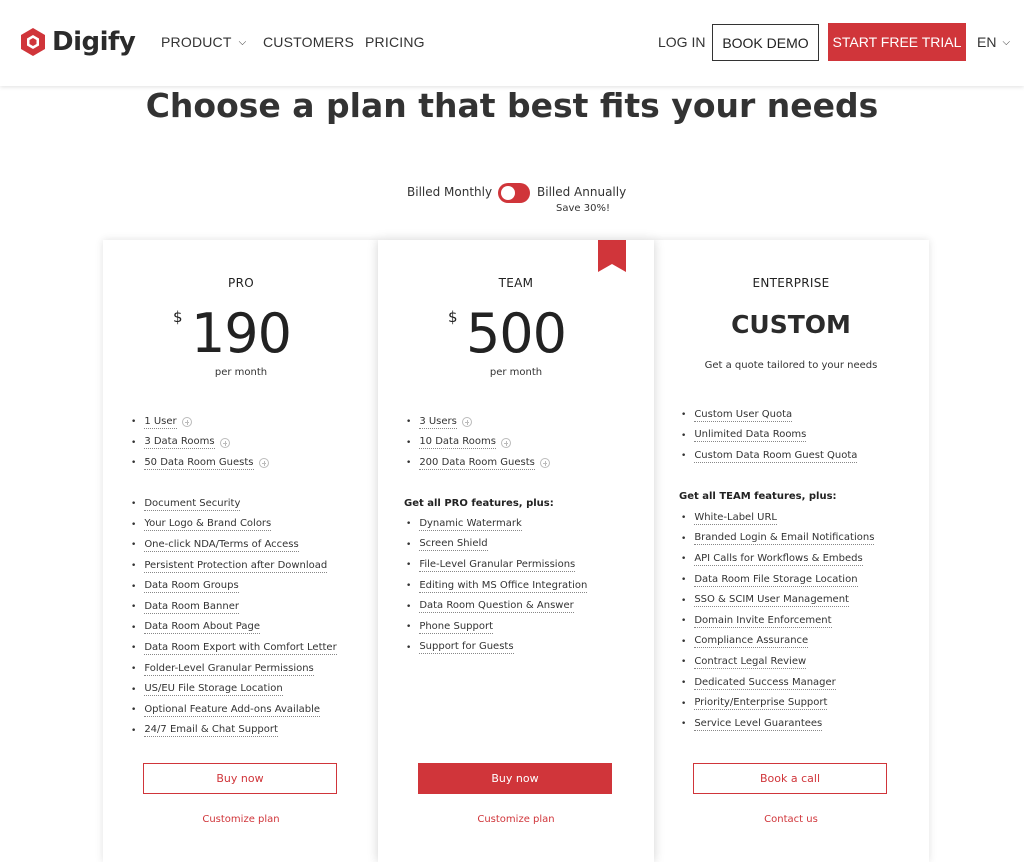 This screenshot has height=862, width=1024. I want to click on language-selector: EN ⌵, so click(993, 42).